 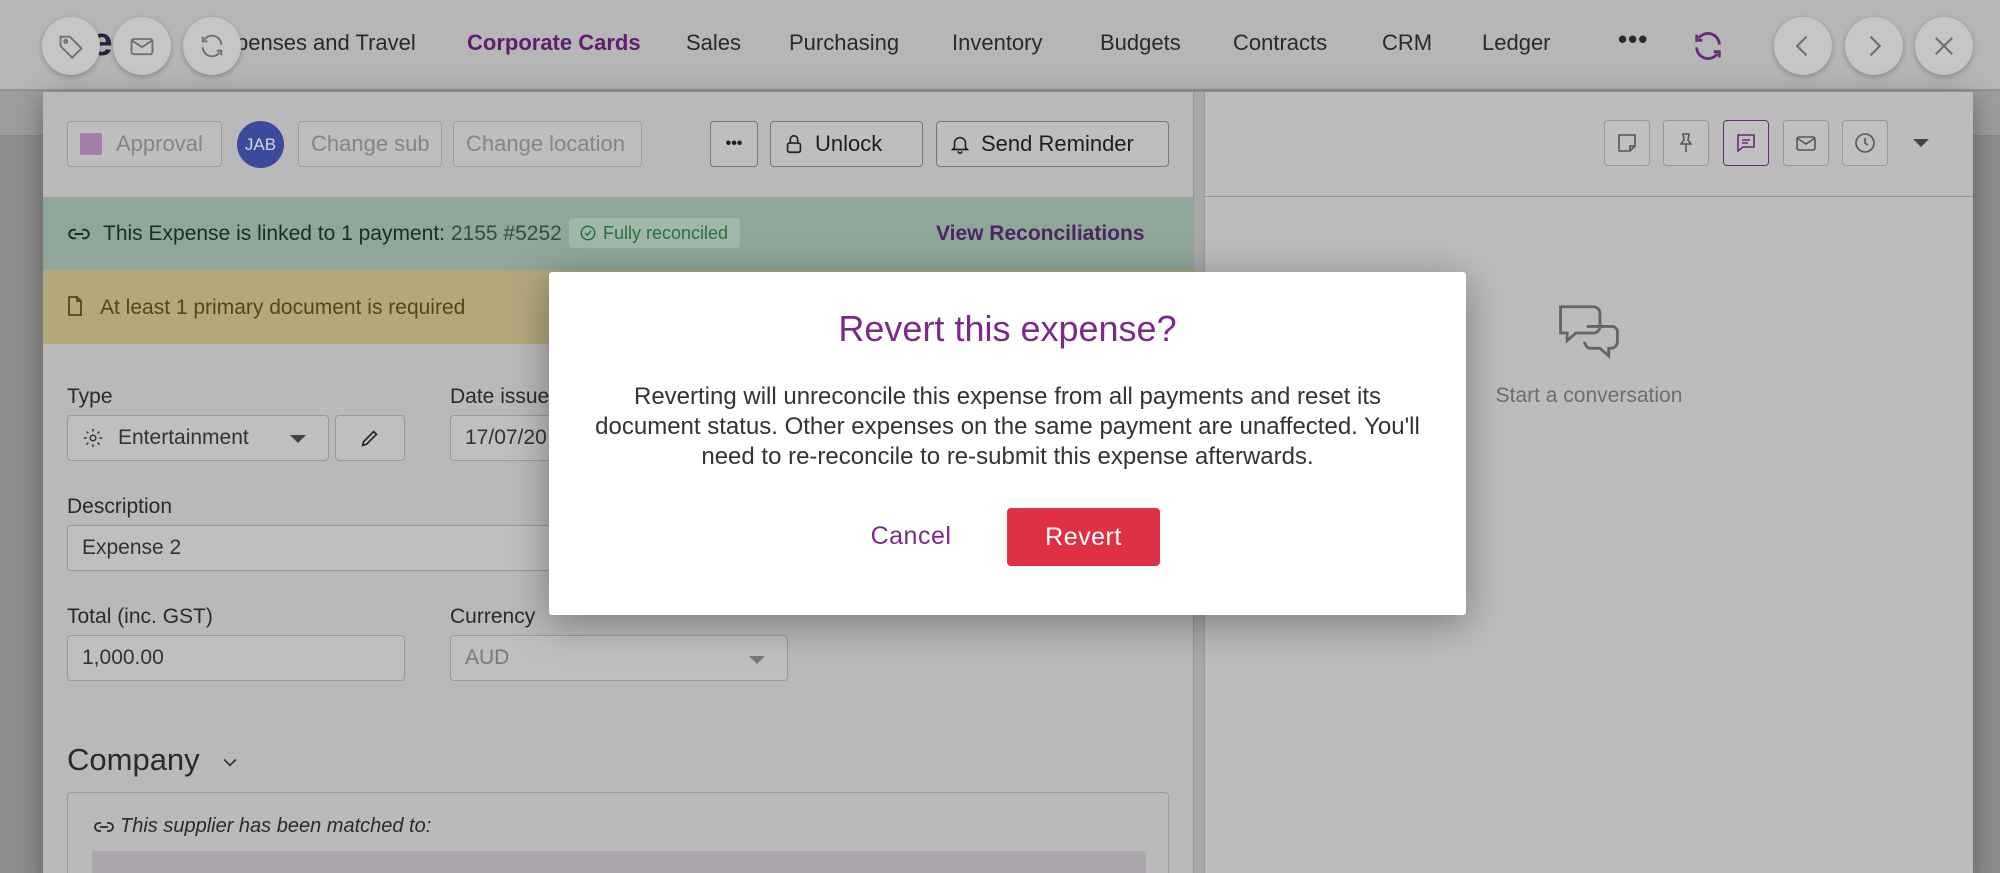 What do you see at coordinates (1589, 196) in the screenshot?
I see `pane-divider-line` at bounding box center [1589, 196].